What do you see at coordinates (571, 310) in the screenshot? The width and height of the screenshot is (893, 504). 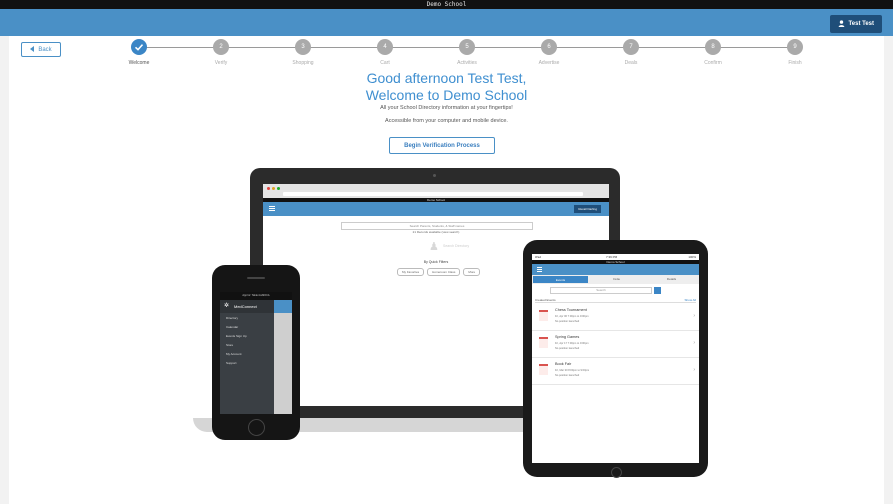 I see `event-title: Chess Tournament` at bounding box center [571, 310].